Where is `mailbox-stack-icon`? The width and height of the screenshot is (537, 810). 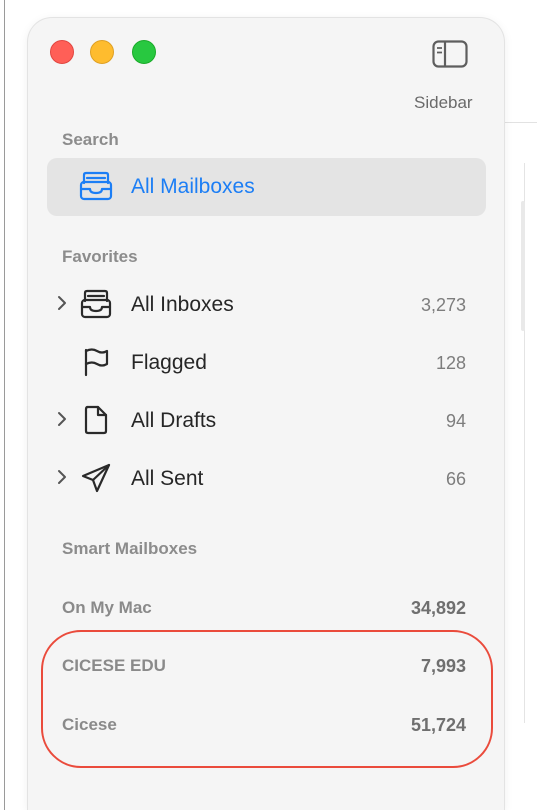 mailbox-stack-icon is located at coordinates (96, 186).